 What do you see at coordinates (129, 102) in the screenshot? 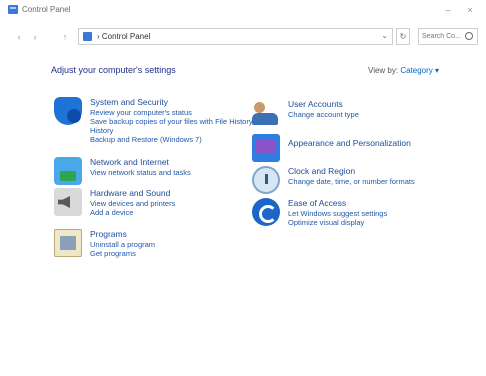
I see `category-title: System and Security` at bounding box center [129, 102].